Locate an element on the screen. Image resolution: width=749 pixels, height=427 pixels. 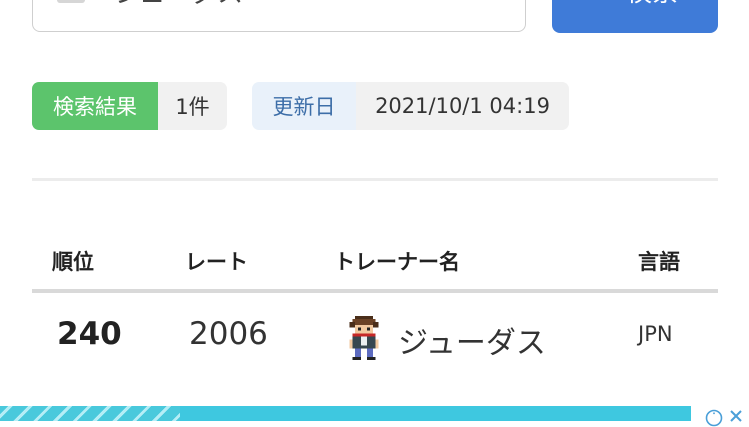
search-input: ジューダス is located at coordinates (279, 16).